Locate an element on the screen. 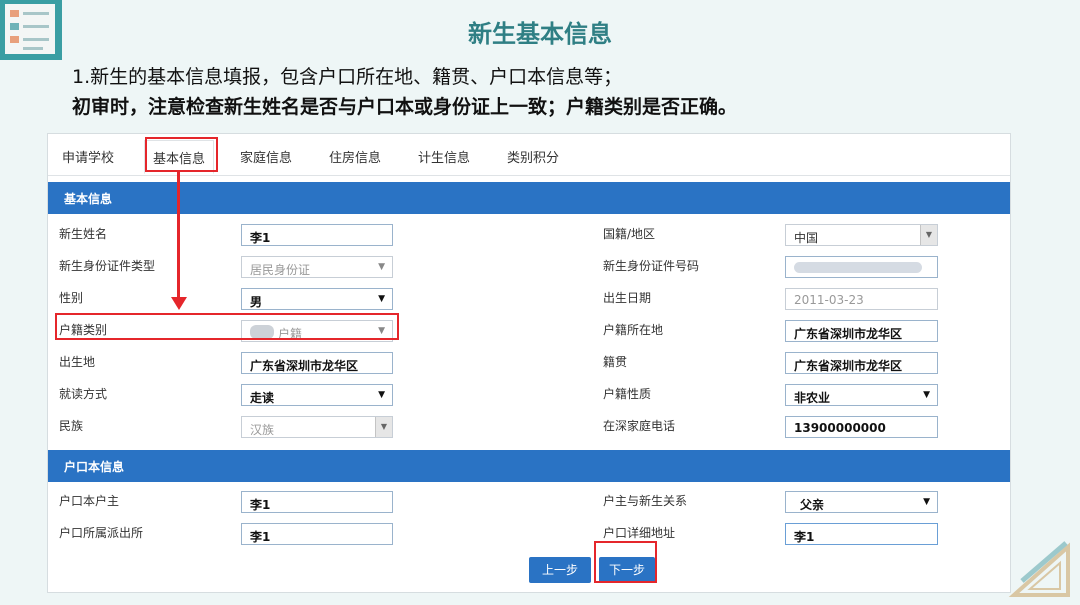 The image size is (1080, 605). birth-date-input: 2011-03-23 is located at coordinates (861, 299).